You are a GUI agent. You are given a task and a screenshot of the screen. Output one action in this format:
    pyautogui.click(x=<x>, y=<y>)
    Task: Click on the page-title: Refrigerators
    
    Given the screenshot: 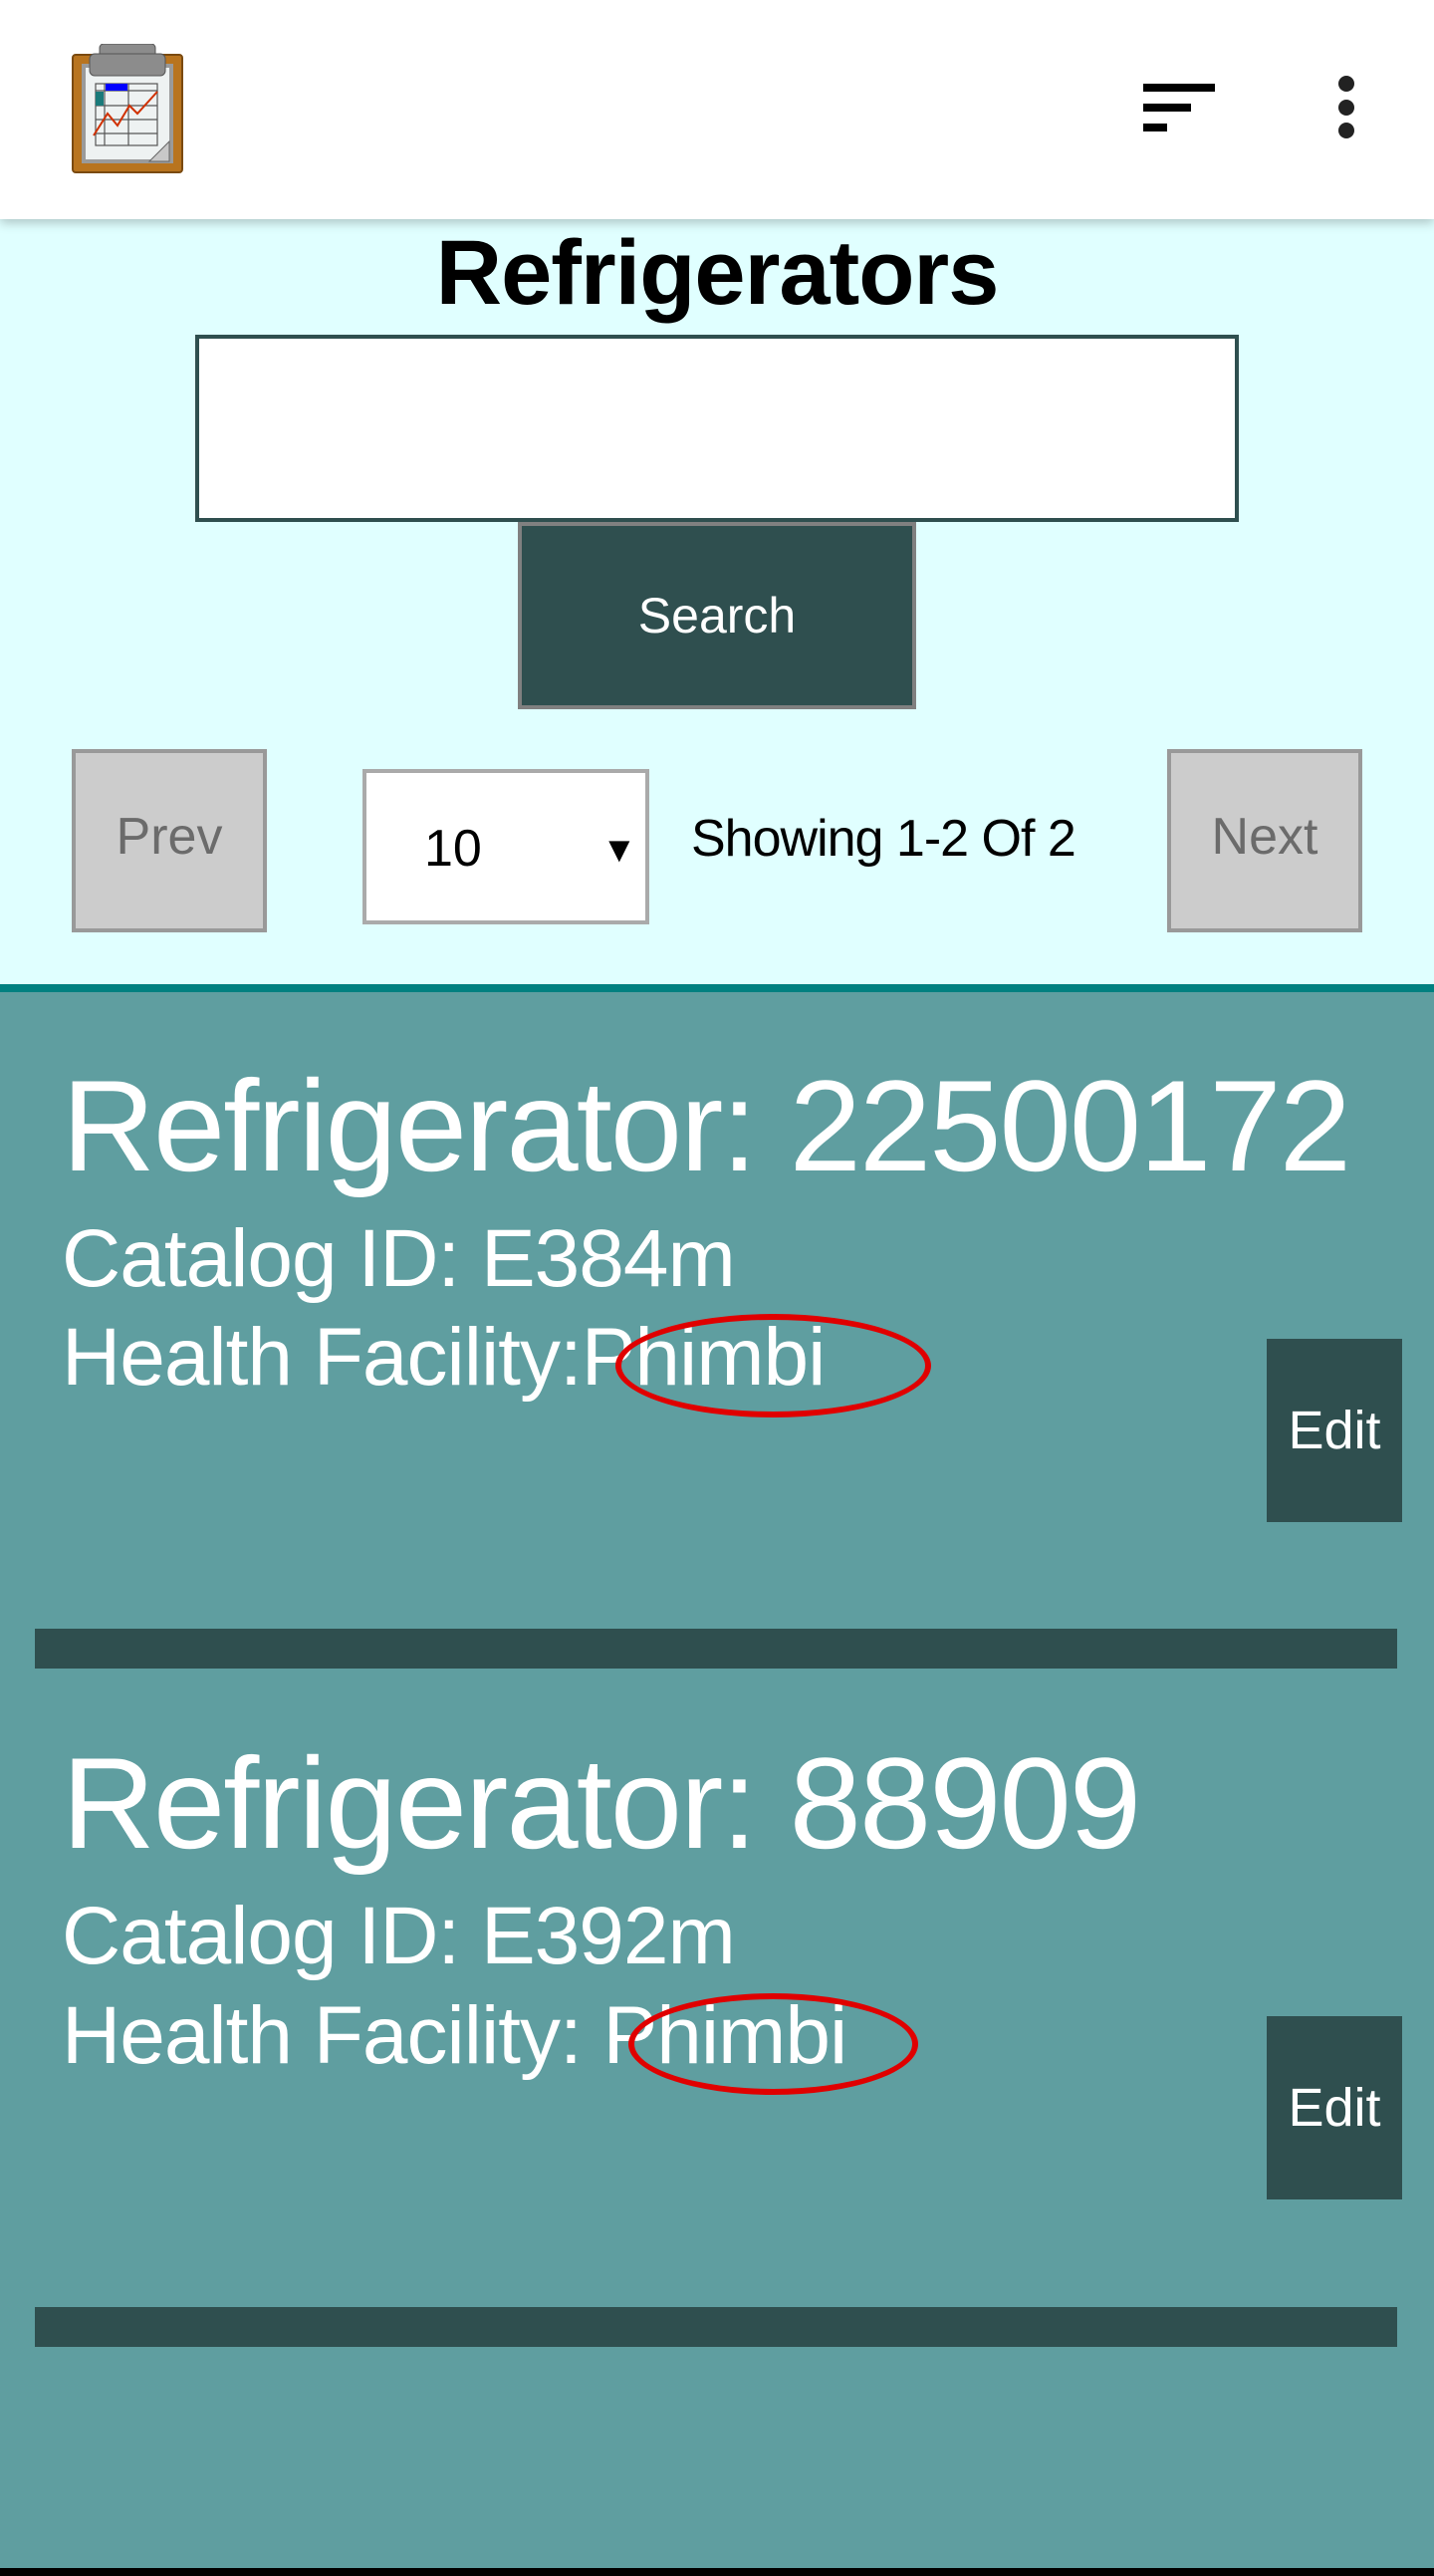 What is the action you would take?
    pyautogui.click(x=717, y=273)
    